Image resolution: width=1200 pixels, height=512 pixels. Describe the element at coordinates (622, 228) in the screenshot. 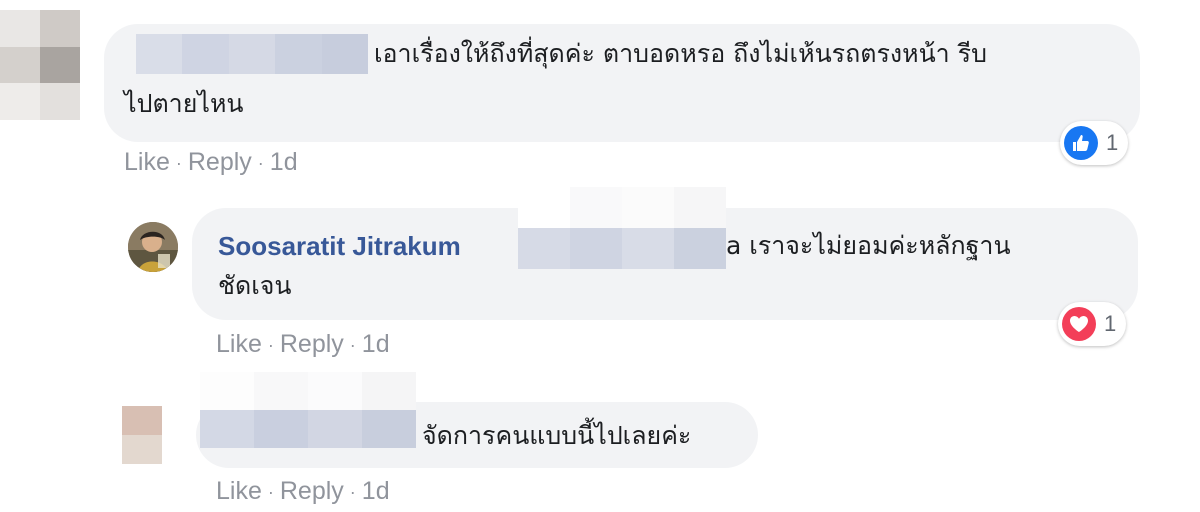

I see `mentioned-name-blurred` at that location.